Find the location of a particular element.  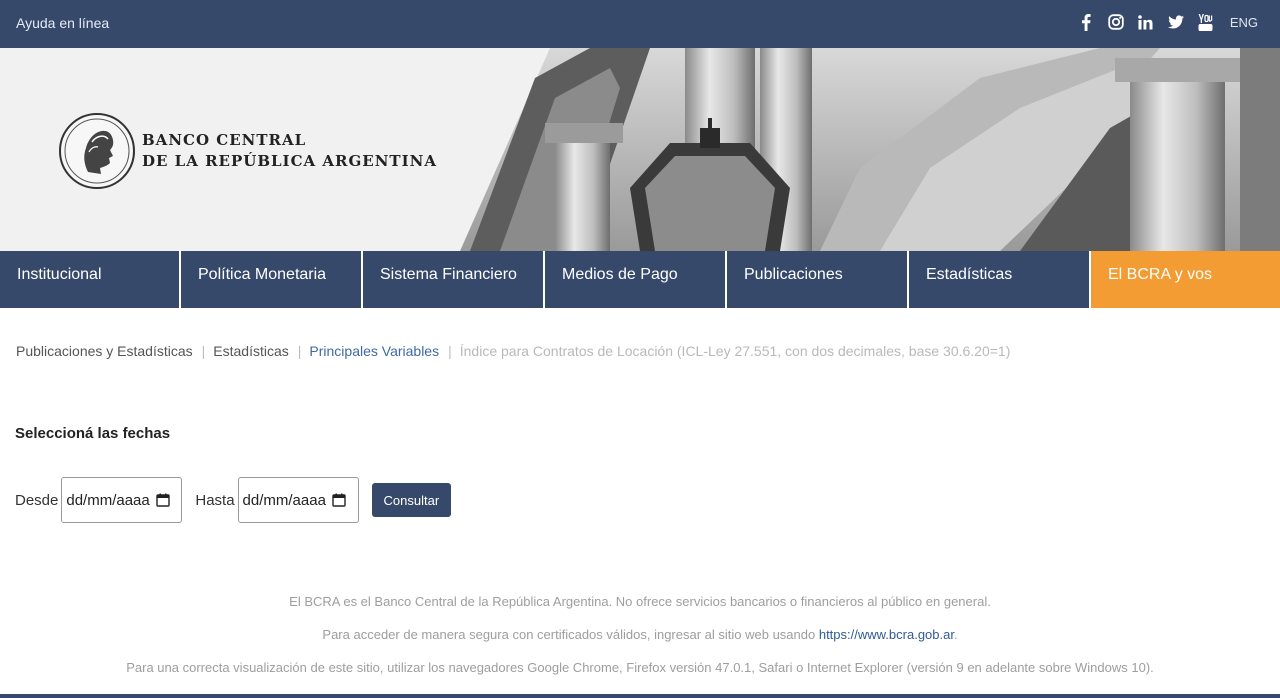

breadcrumb-principales-variables: Principales Variables is located at coordinates (374, 351).